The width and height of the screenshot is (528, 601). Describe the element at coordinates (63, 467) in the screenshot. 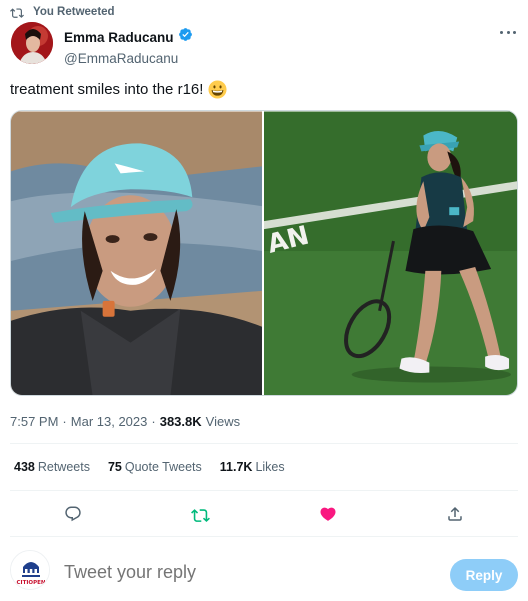

I see `retweets-label: Retweets` at that location.